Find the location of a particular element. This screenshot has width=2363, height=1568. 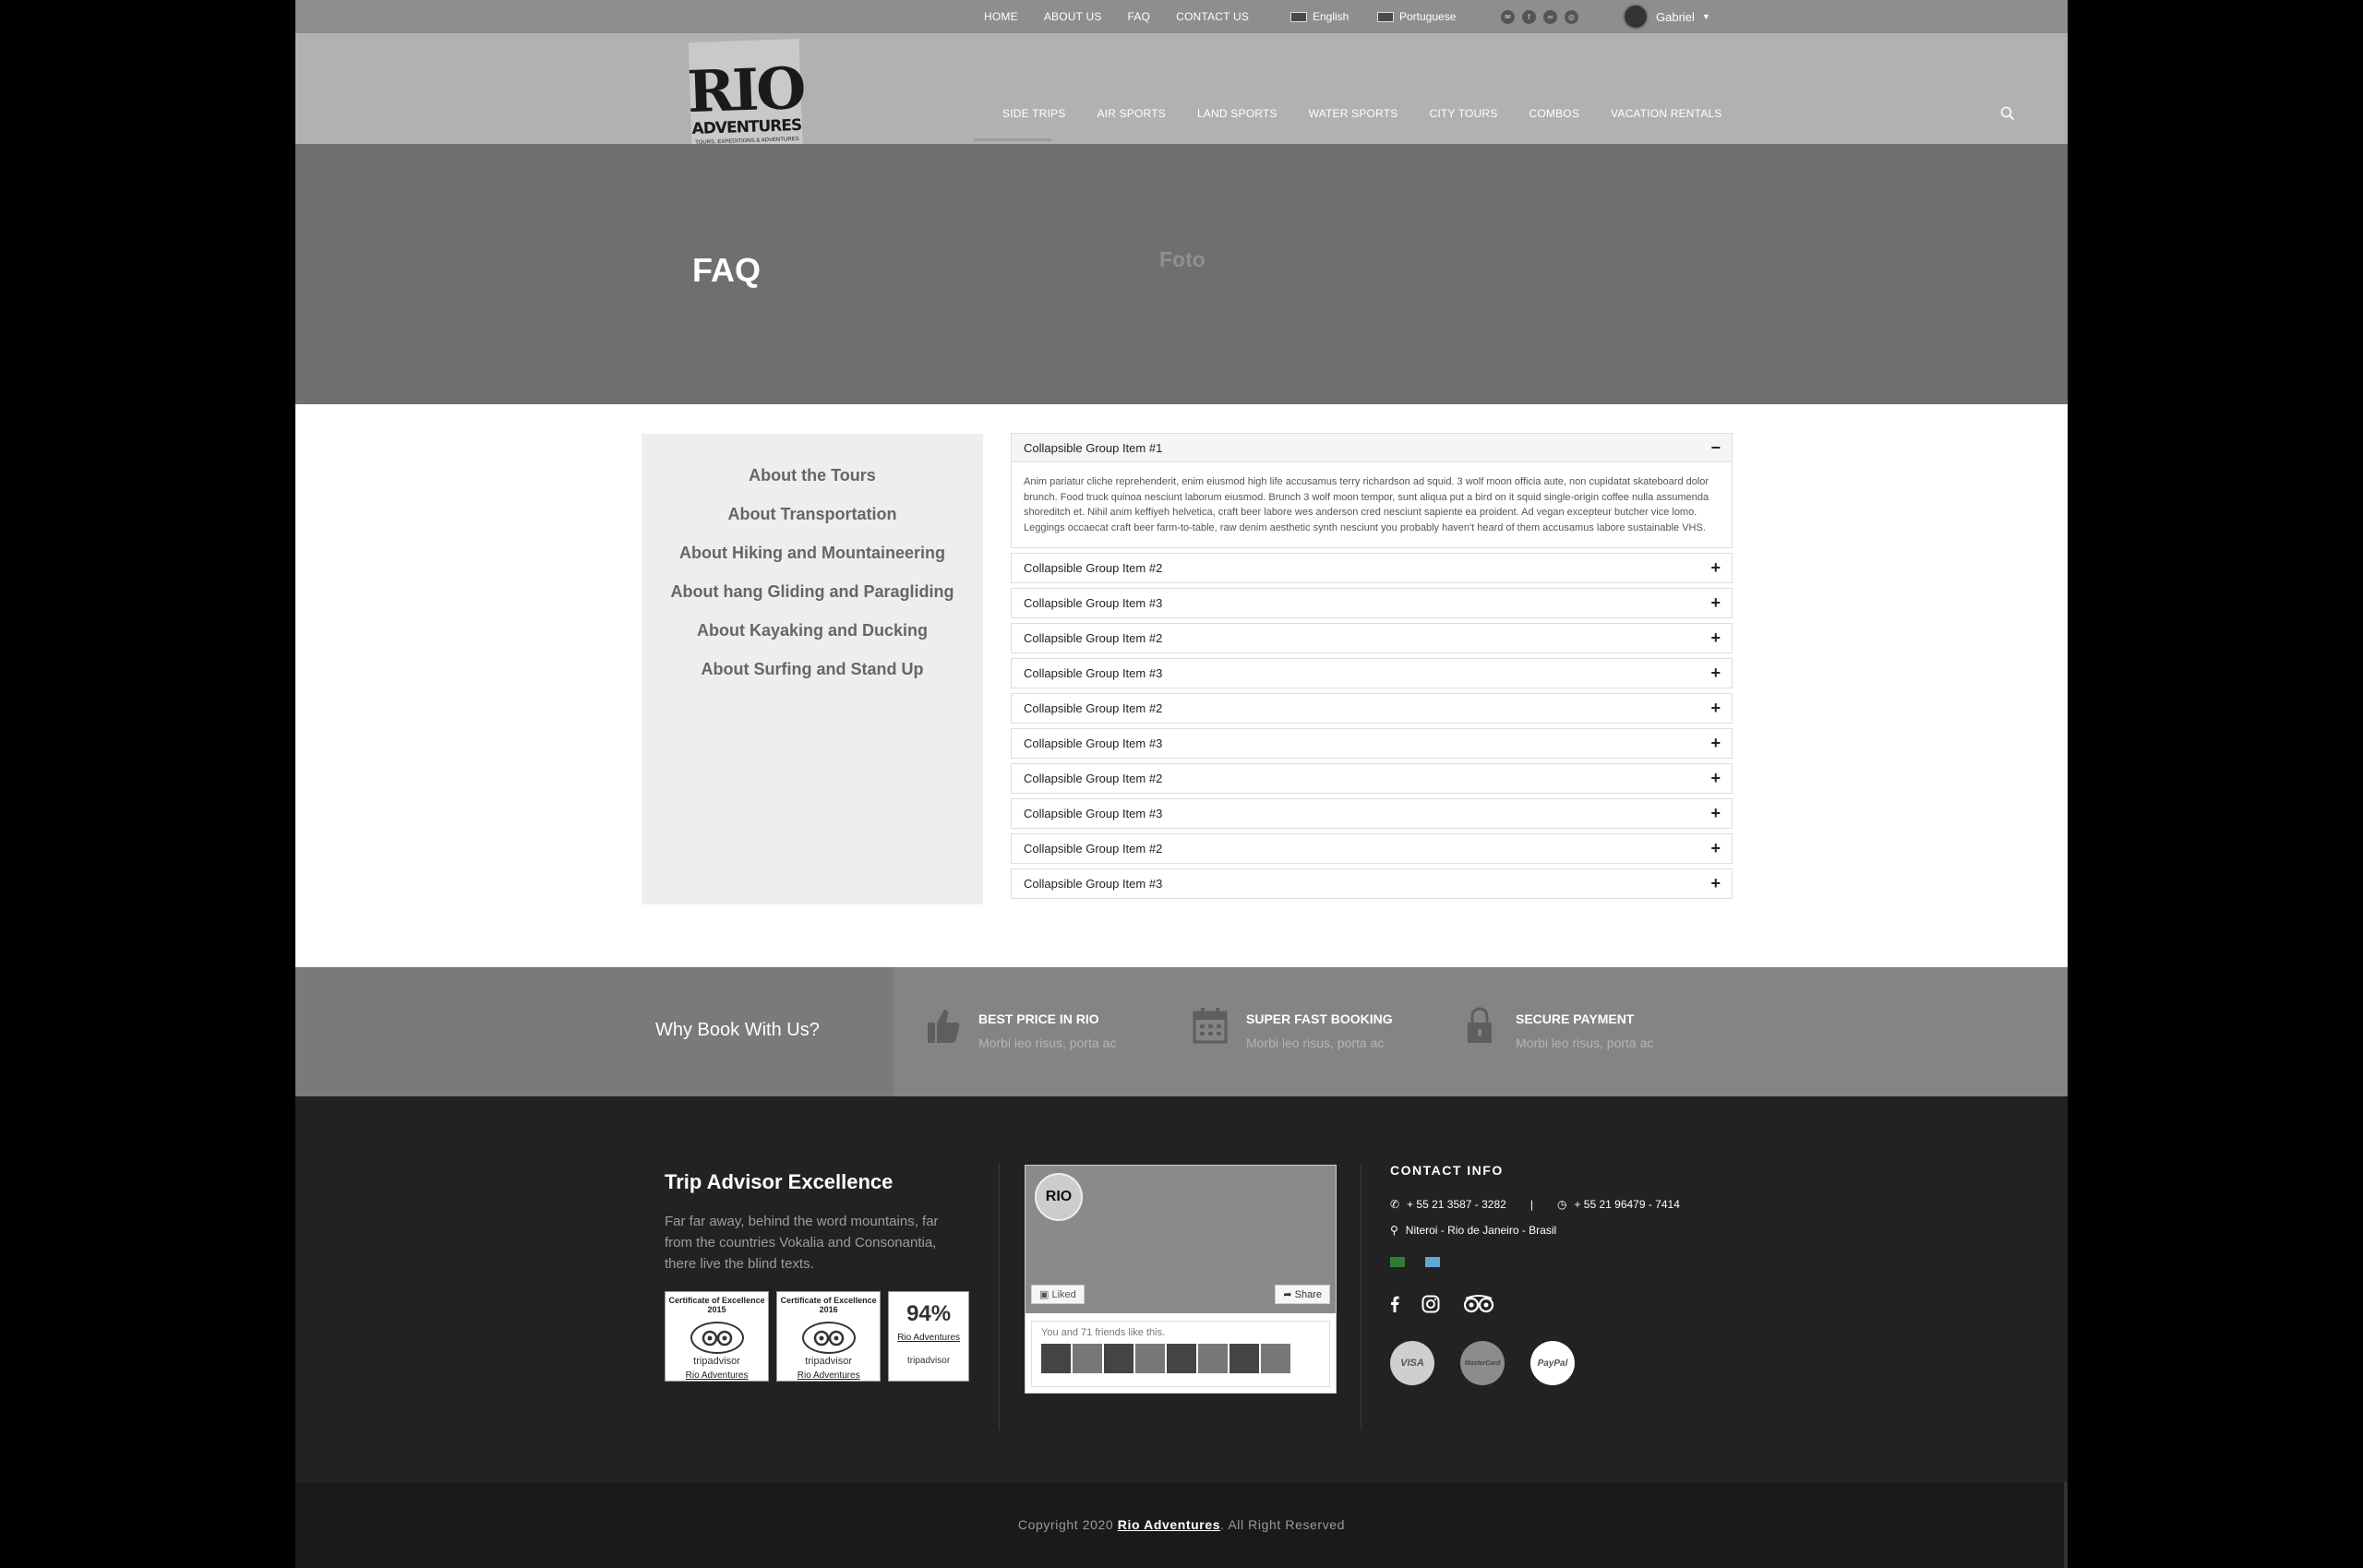

nav-land-sports: LAND SPORTS is located at coordinates (1238, 114).